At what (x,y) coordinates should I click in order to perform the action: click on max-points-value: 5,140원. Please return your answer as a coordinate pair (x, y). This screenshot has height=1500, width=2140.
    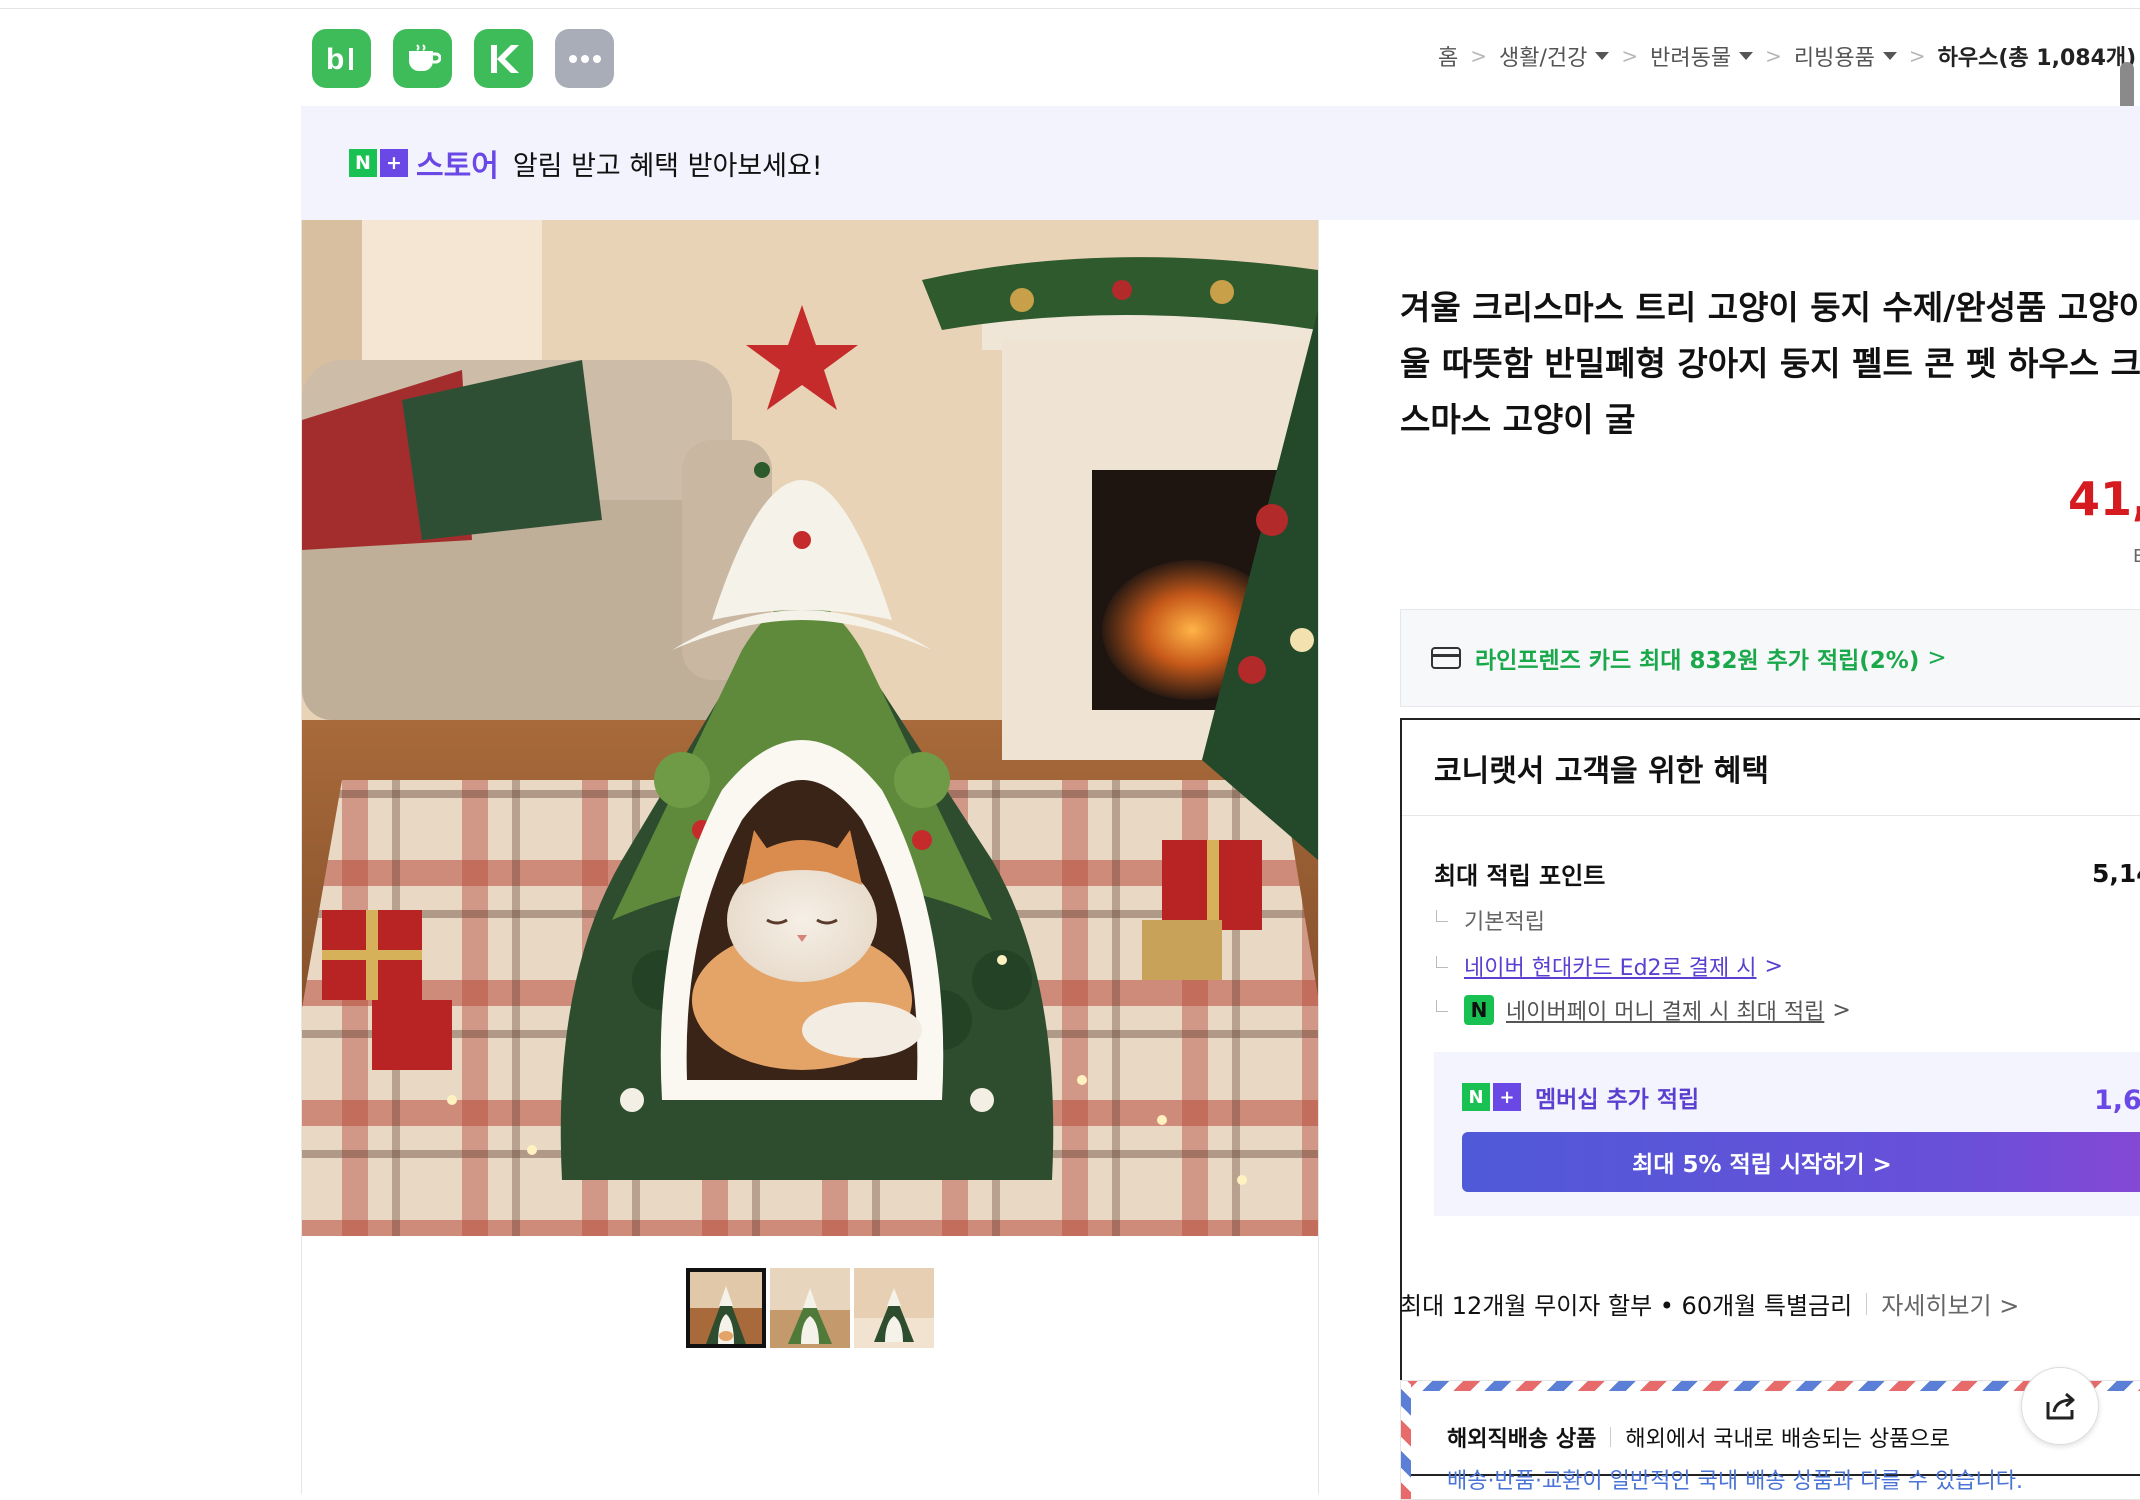
    Looking at the image, I should click on (2116, 873).